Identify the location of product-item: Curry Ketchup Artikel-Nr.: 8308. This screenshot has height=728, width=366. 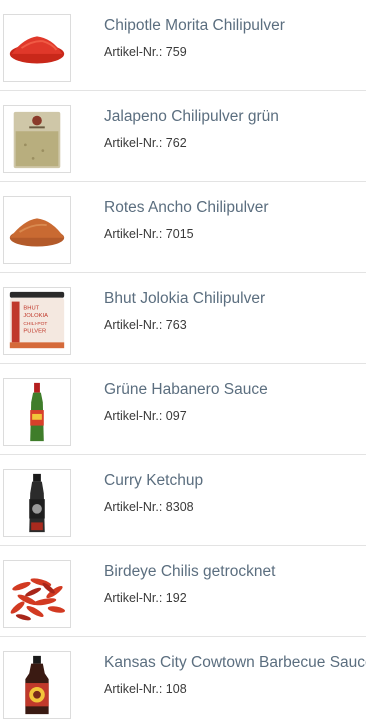
(183, 500).